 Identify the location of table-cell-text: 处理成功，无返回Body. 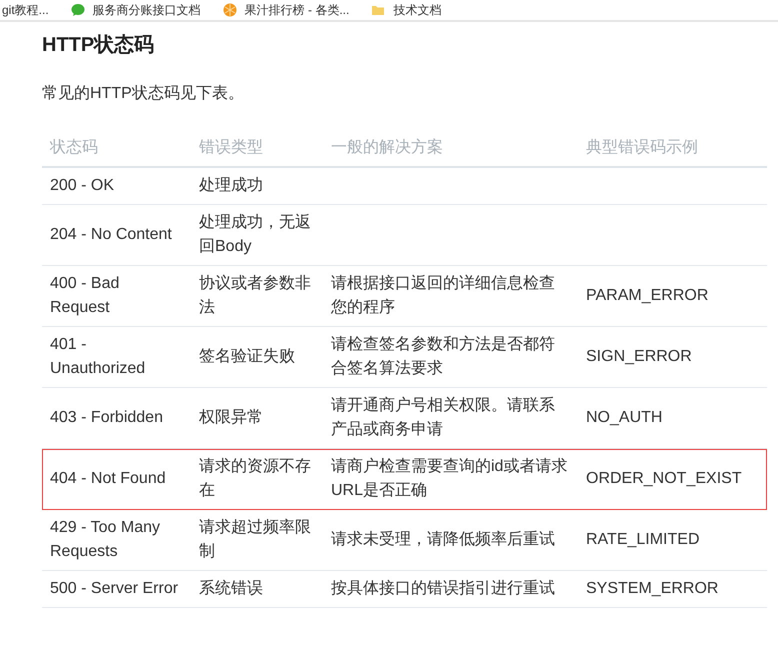
(255, 234).